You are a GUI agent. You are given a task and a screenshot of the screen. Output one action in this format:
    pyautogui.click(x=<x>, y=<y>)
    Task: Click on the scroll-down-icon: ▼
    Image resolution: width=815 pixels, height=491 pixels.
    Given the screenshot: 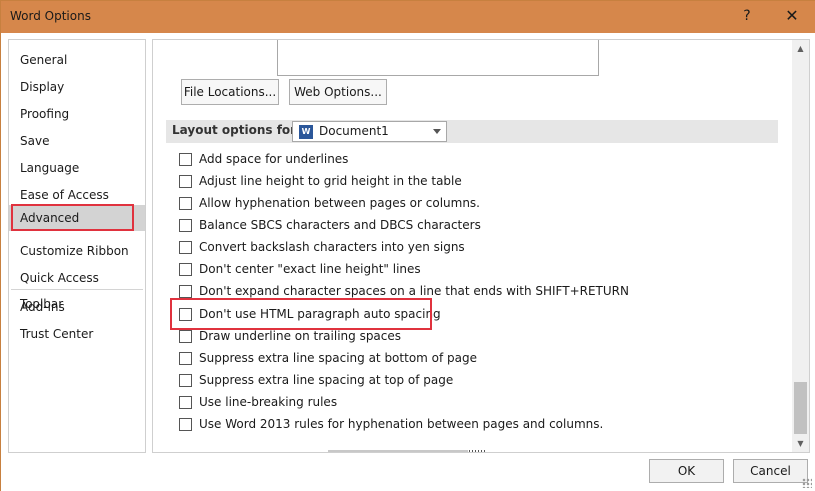 What is the action you would take?
    pyautogui.click(x=800, y=443)
    